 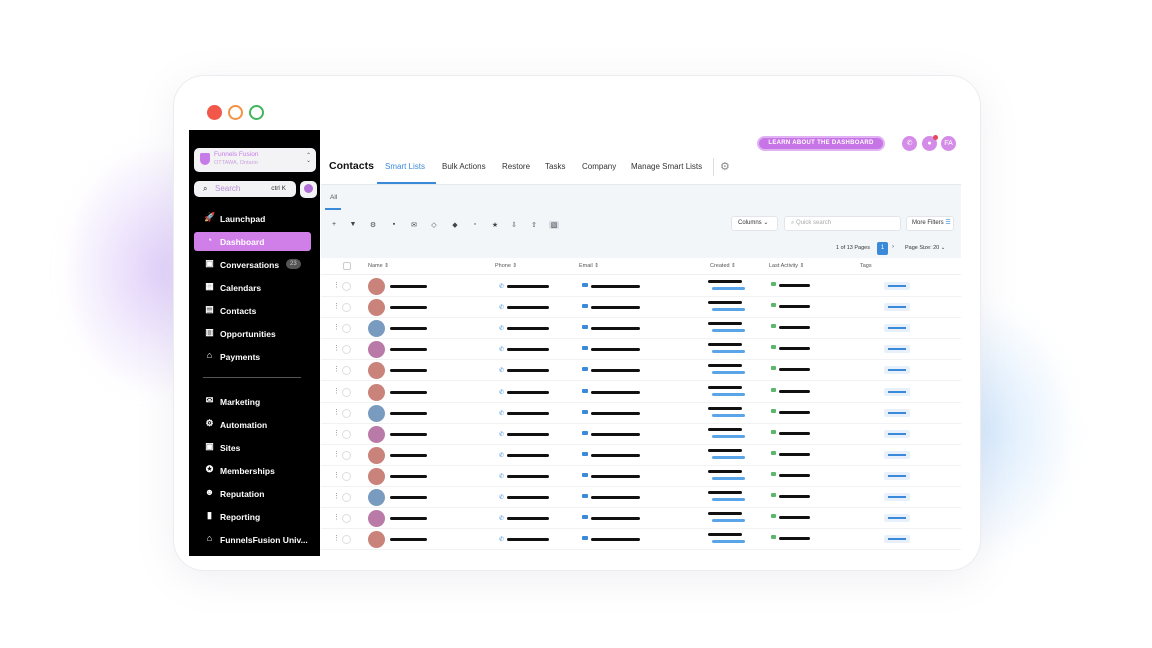 What do you see at coordinates (534, 225) in the screenshot?
I see `export-icon: ⇧` at bounding box center [534, 225].